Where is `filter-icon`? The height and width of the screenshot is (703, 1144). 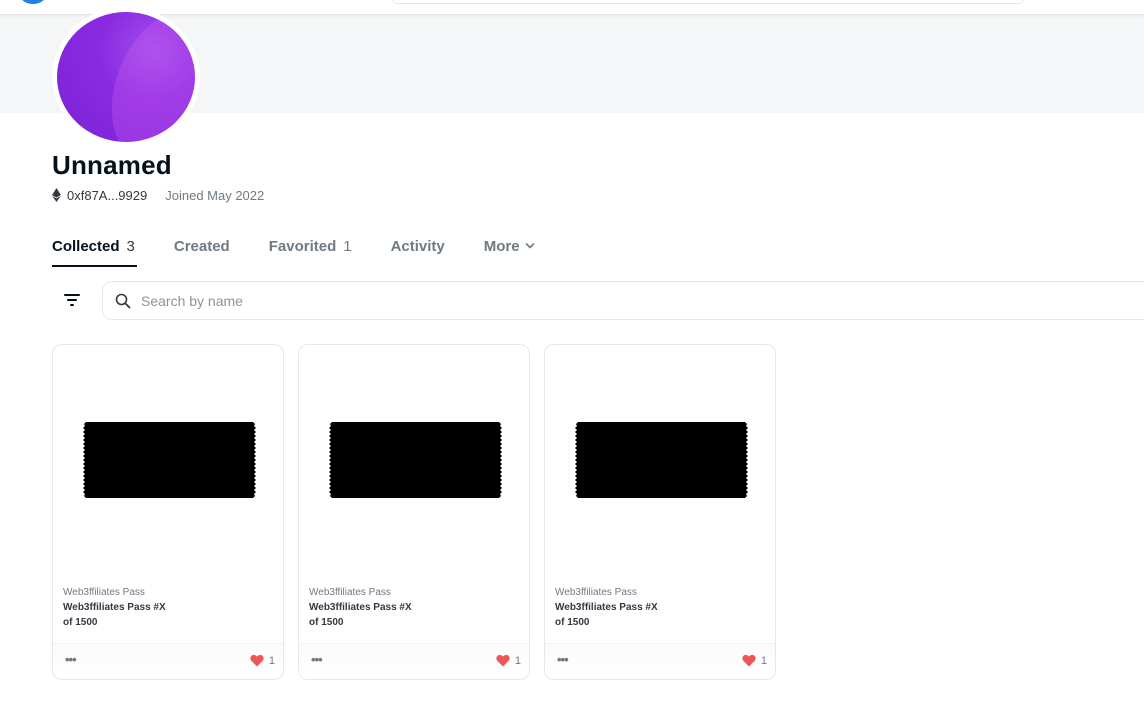 filter-icon is located at coordinates (72, 300).